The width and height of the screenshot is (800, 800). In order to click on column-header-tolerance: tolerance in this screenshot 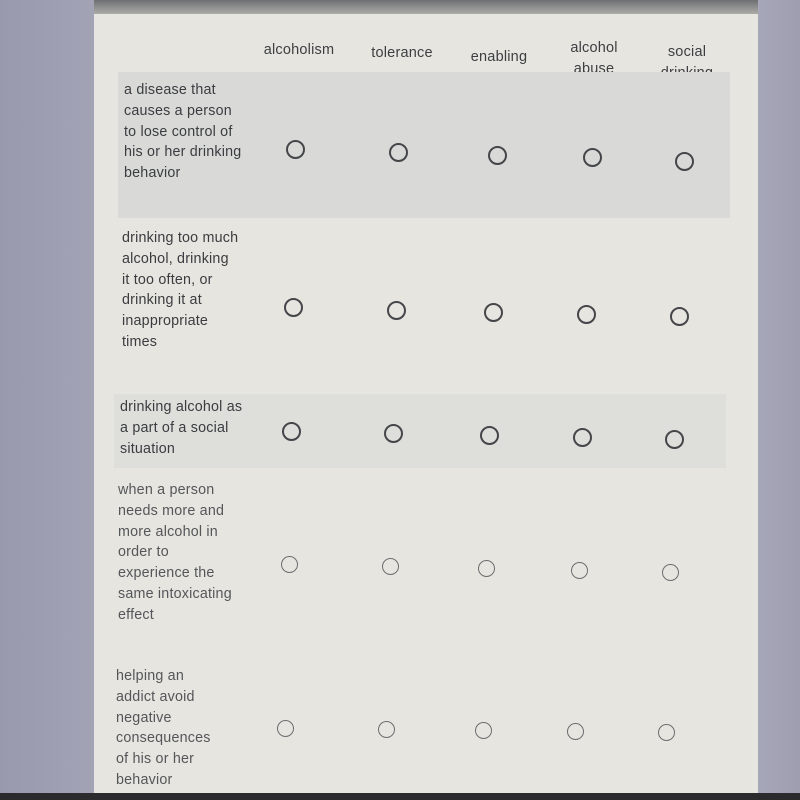, I will do `click(402, 53)`.